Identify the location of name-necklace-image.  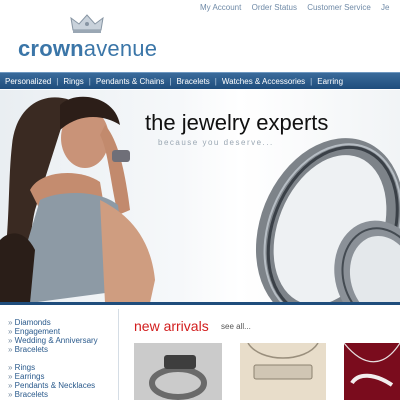
(283, 371).